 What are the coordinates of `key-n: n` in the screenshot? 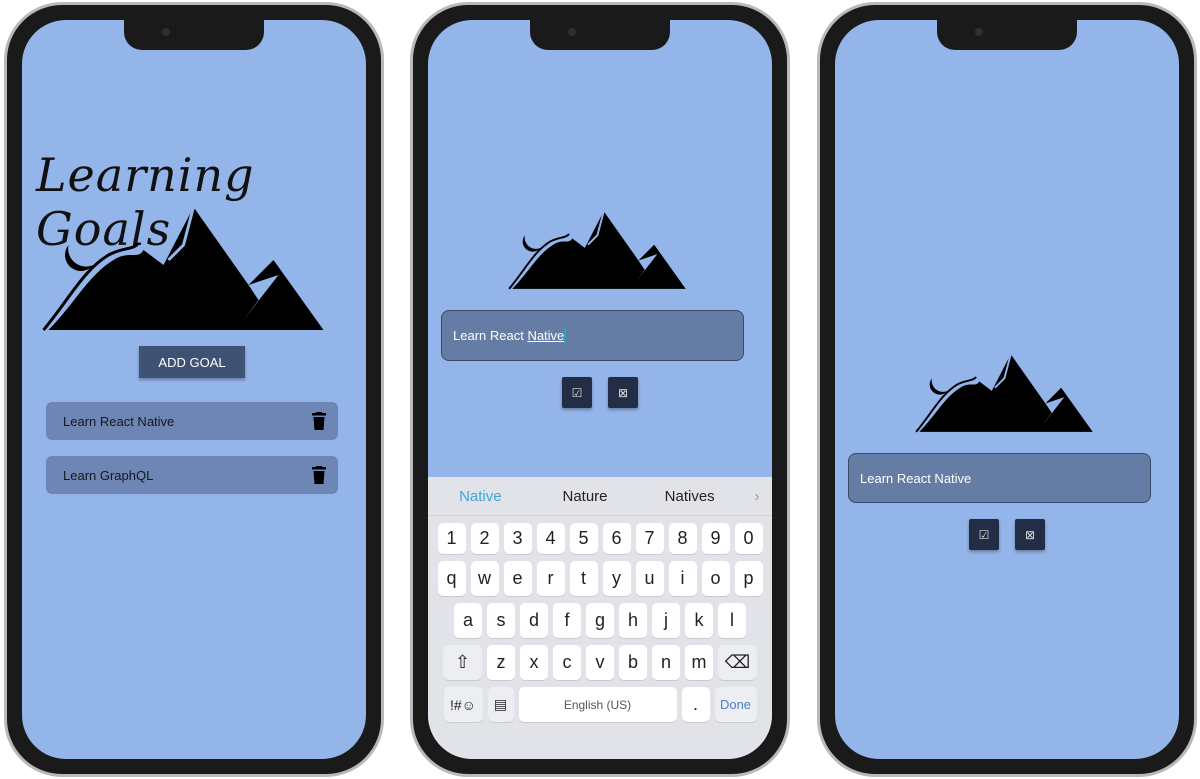 It's located at (666, 662).